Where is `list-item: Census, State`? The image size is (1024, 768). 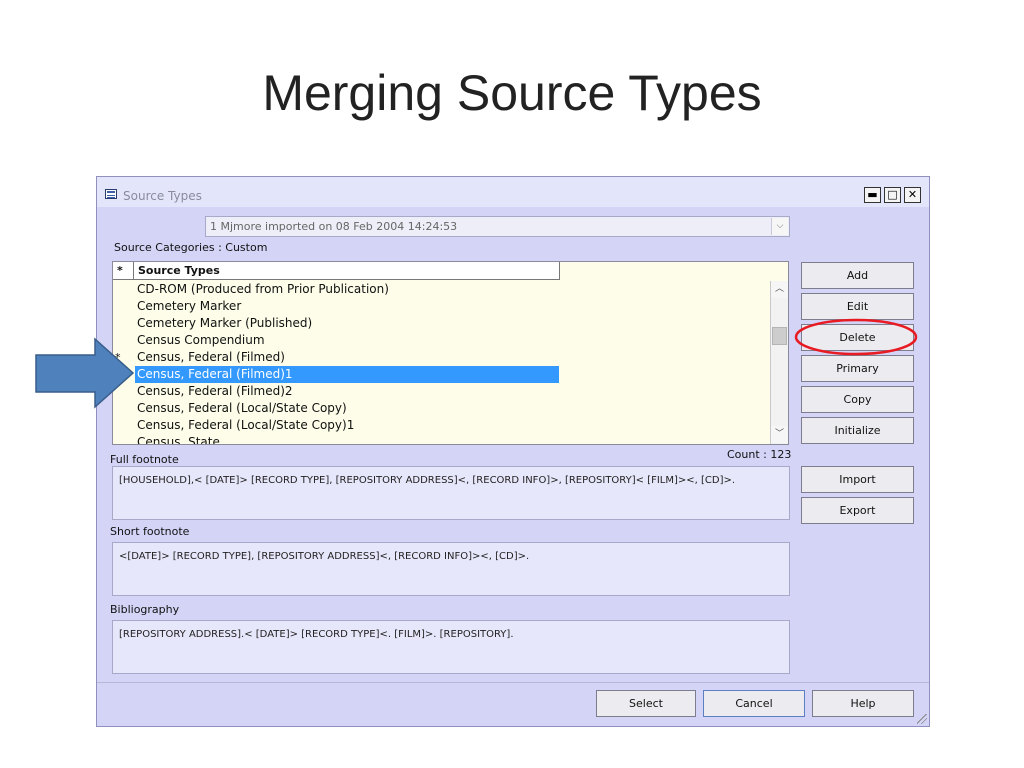
list-item: Census, State is located at coordinates (442, 439).